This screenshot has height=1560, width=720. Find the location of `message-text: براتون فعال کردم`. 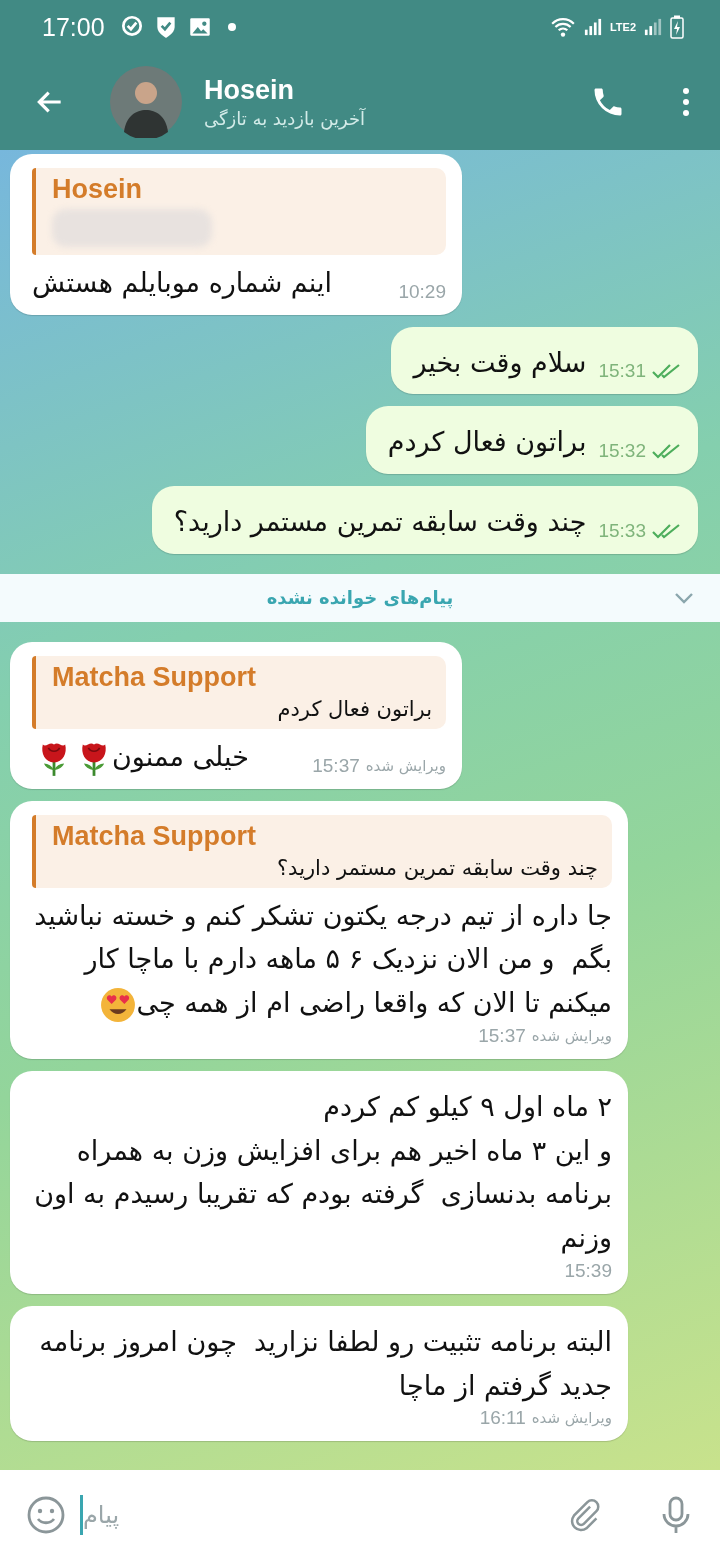

message-text: براتون فعال کردم is located at coordinates (487, 442).